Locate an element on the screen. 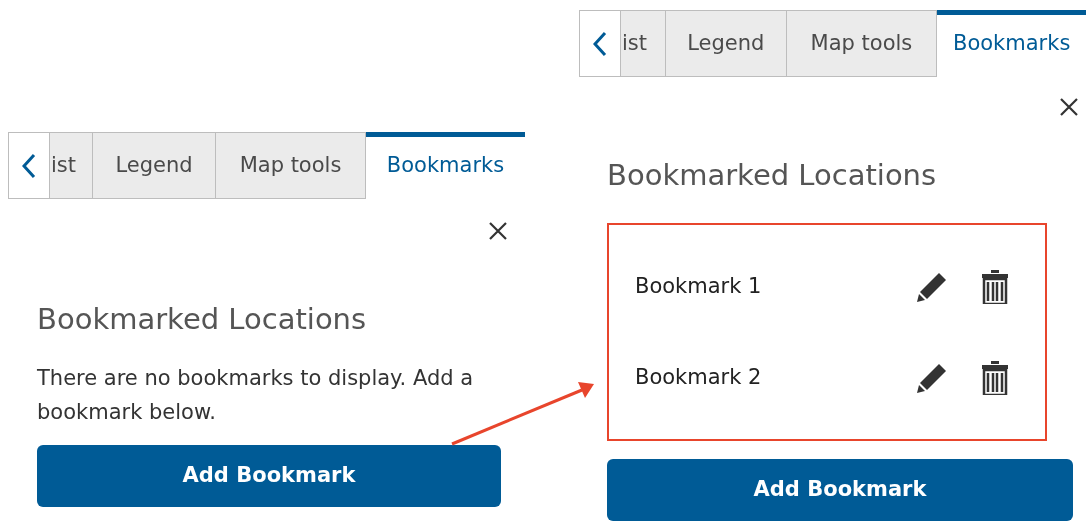  bookmark-name: Bookmark 2 is located at coordinates (775, 377).